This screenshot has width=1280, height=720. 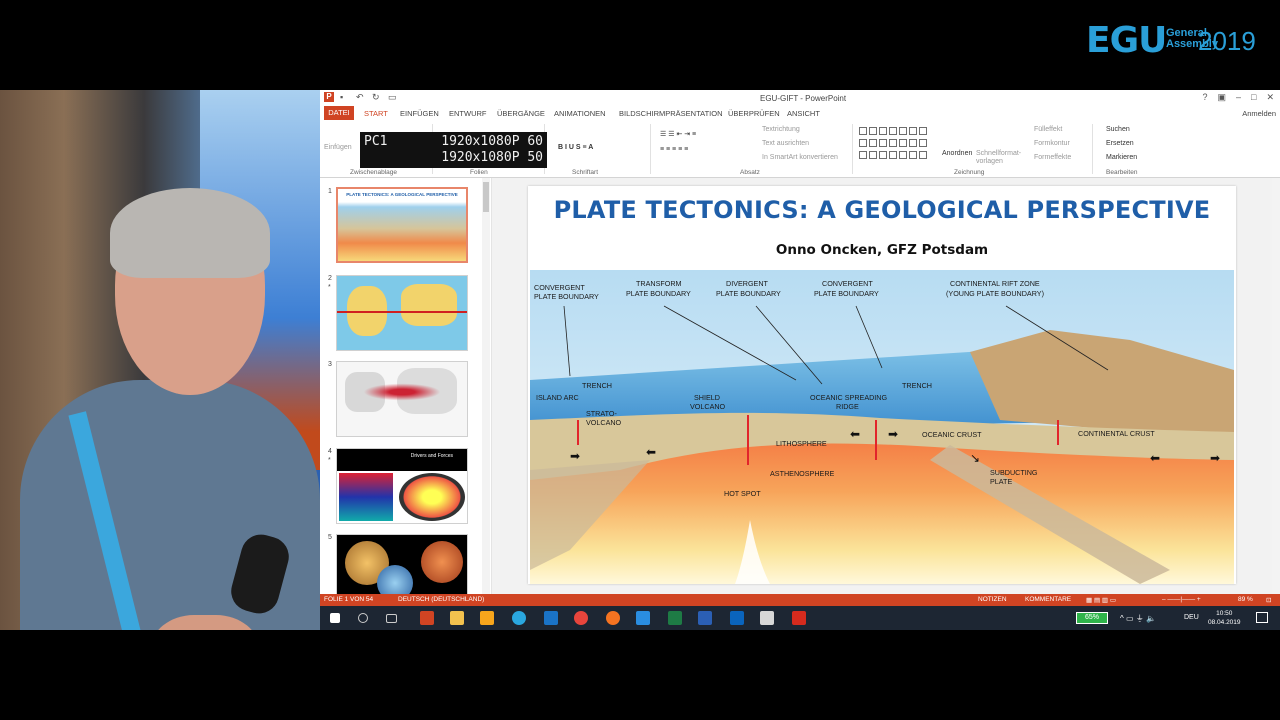 What do you see at coordinates (754, 113) in the screenshot?
I see `tab-review: ÜBERPRÜFEN` at bounding box center [754, 113].